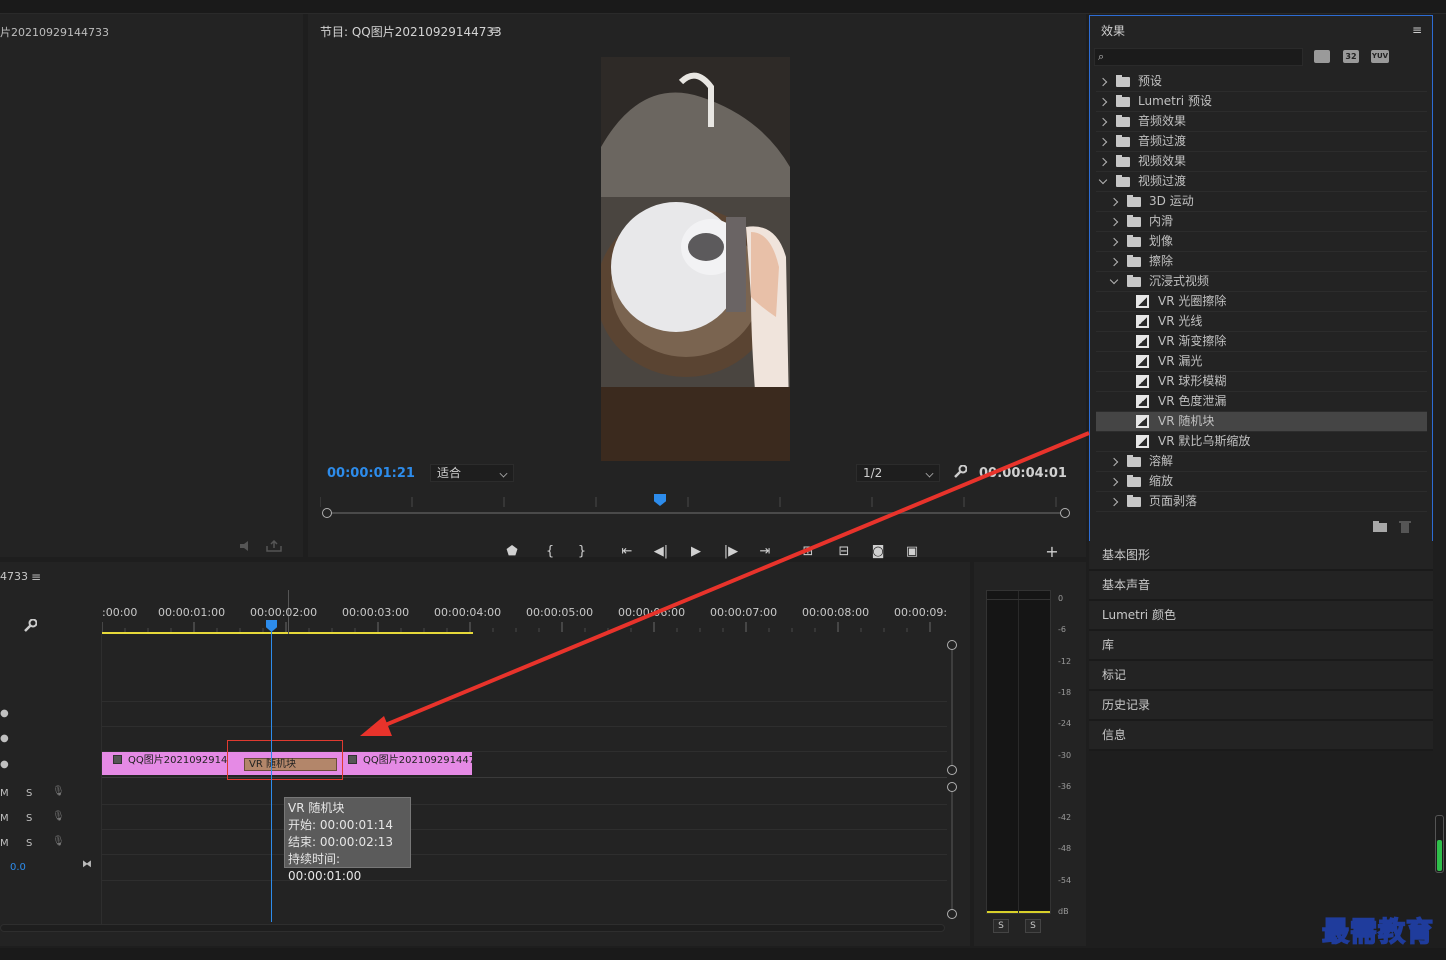 This screenshot has width=1446, height=960. Describe the element at coordinates (1377, 932) in the screenshot. I see `watermark-logo: 最需教育` at that location.